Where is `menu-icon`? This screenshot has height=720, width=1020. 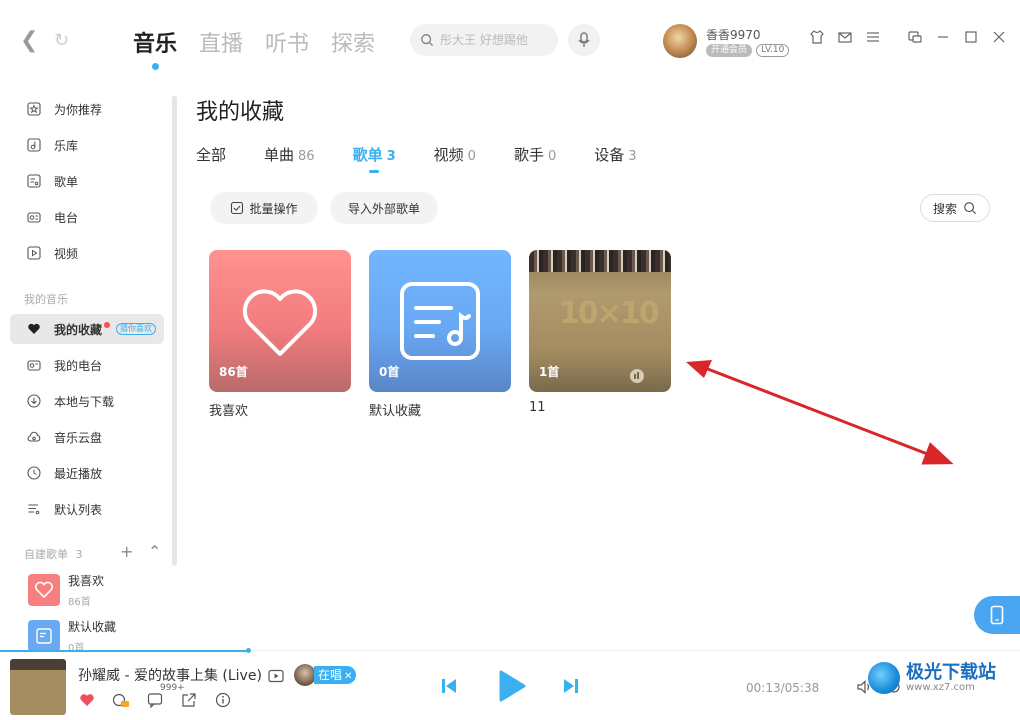
menu-icon is located at coordinates (873, 37).